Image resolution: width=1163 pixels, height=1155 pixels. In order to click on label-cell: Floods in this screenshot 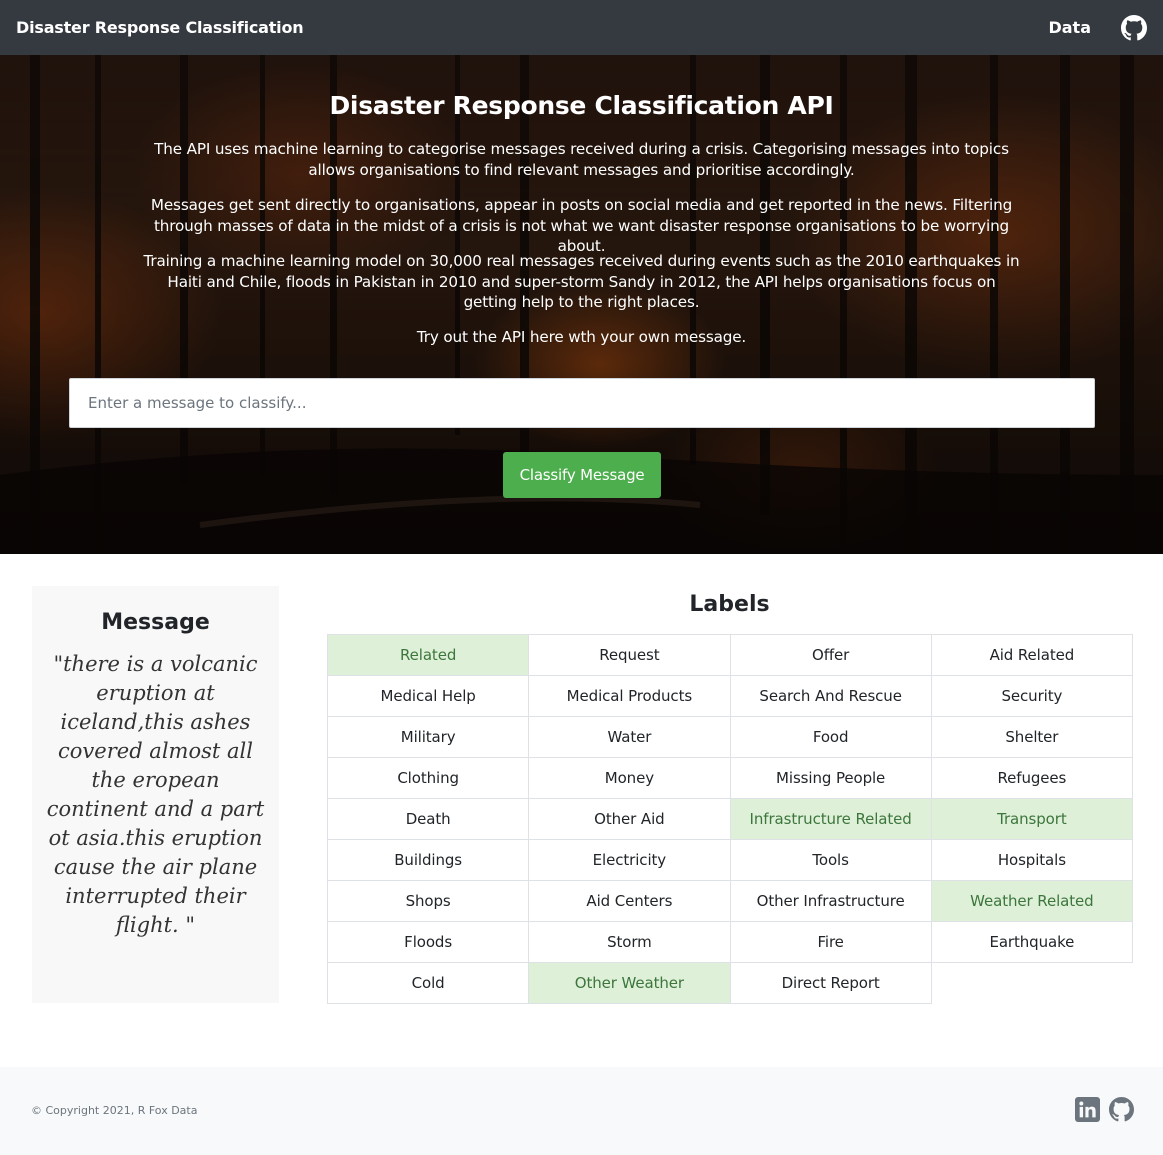, I will do `click(428, 942)`.